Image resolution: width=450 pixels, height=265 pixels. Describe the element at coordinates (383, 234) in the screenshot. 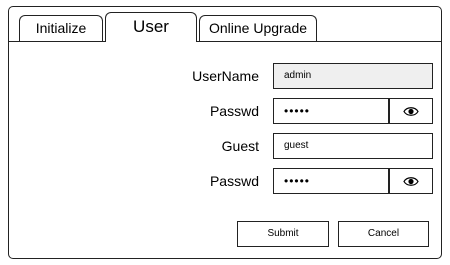

I see `cancel-button: Cancel` at that location.